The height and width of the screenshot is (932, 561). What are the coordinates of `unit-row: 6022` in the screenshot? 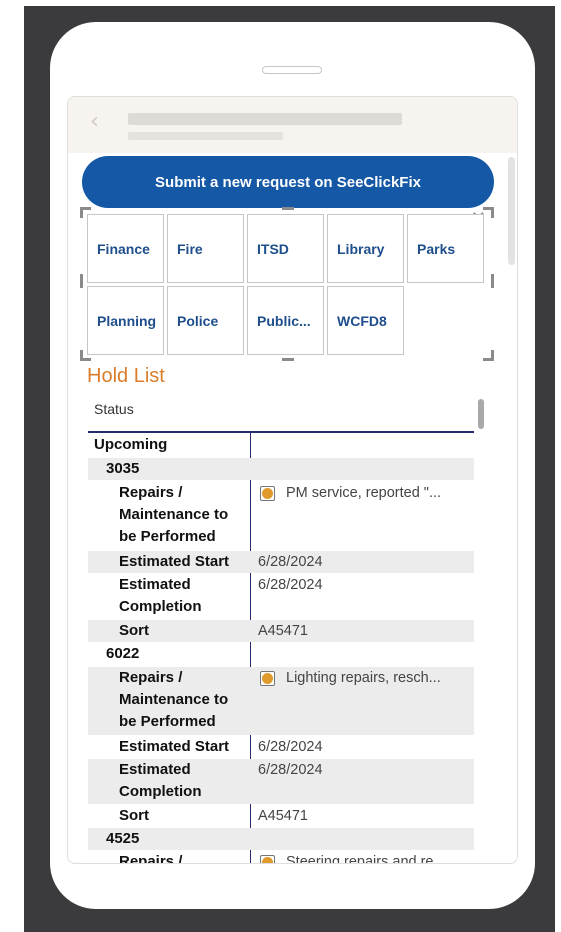 It's located at (281, 654).